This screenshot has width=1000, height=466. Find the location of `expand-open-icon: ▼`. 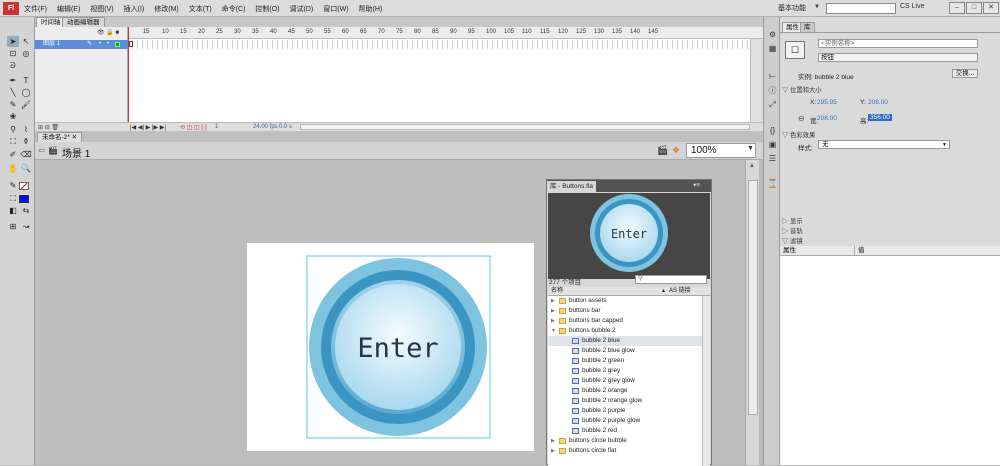

expand-open-icon: ▼ is located at coordinates (553, 331).